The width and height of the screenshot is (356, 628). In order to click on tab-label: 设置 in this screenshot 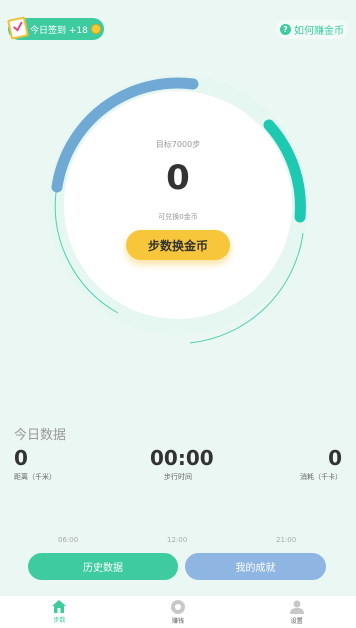, I will do `click(296, 621)`.